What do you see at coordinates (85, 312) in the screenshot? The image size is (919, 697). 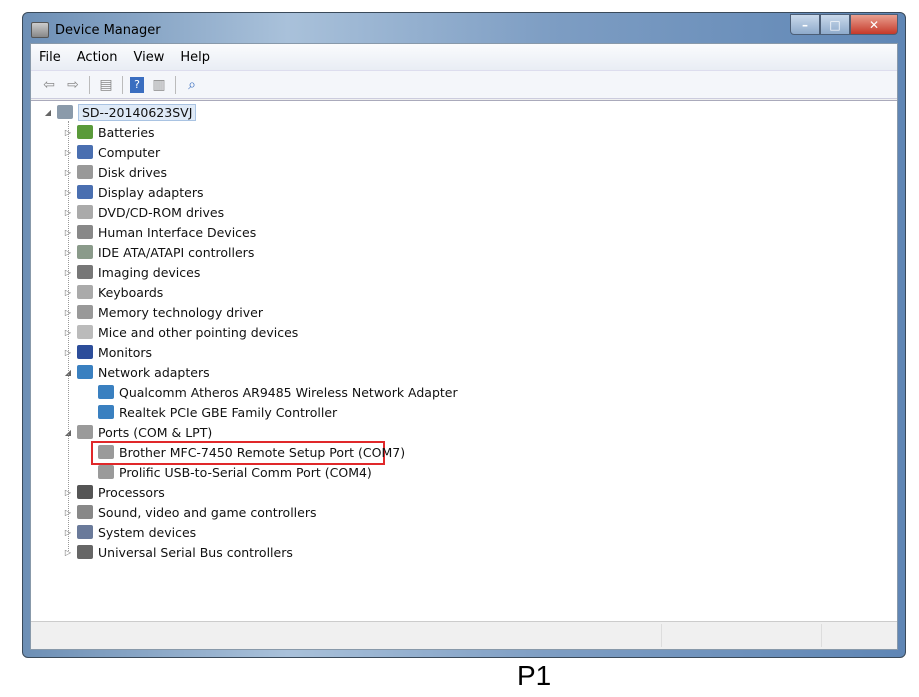 I see `memory-icon` at bounding box center [85, 312].